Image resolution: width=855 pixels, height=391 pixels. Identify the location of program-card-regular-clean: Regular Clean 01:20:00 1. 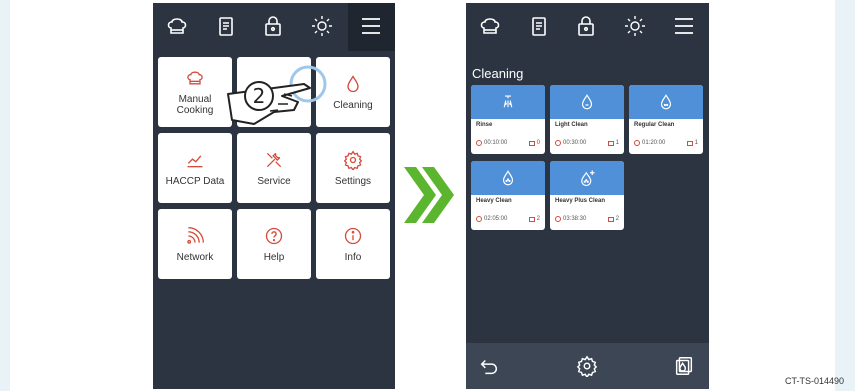
(666, 119).